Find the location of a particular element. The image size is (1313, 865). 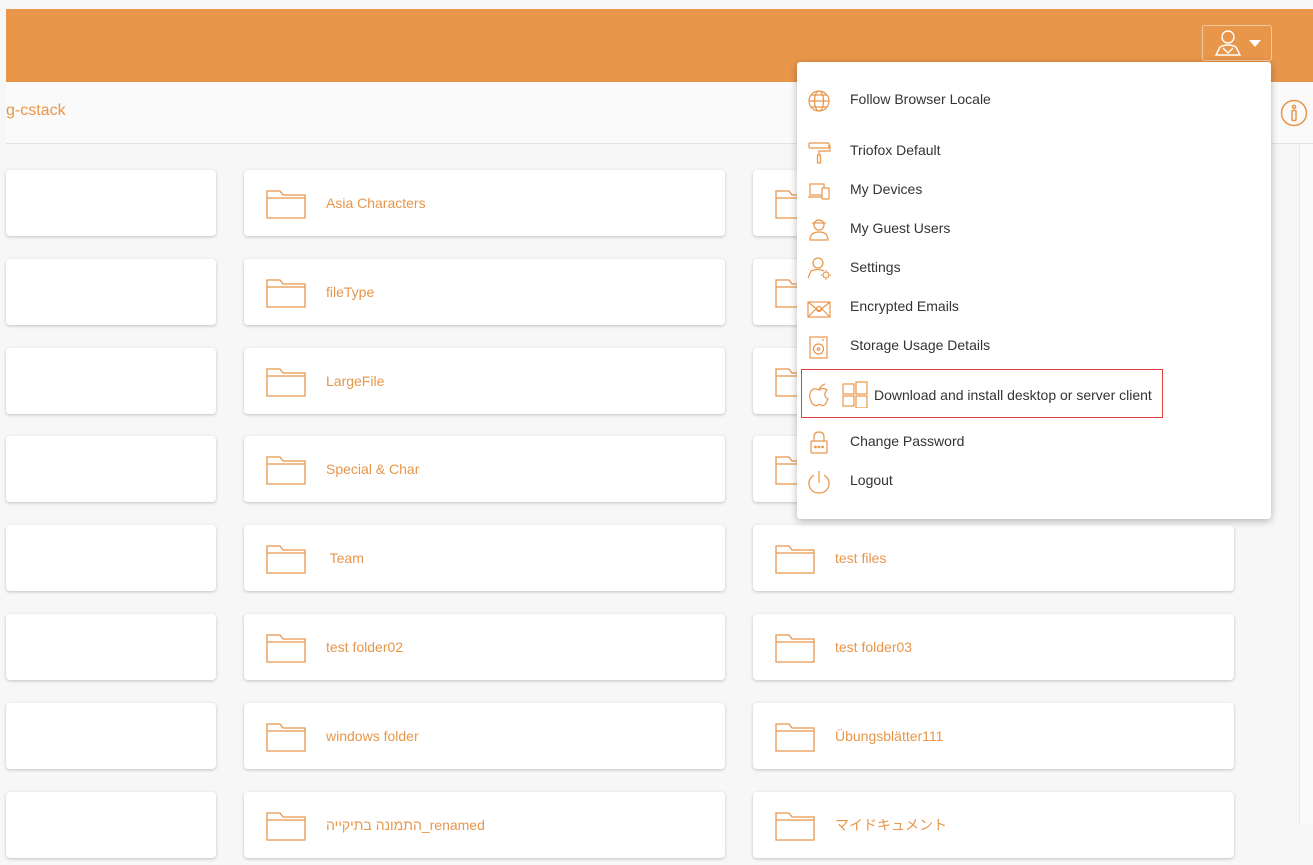

menu-item-label: Storage Usage Details is located at coordinates (920, 345).